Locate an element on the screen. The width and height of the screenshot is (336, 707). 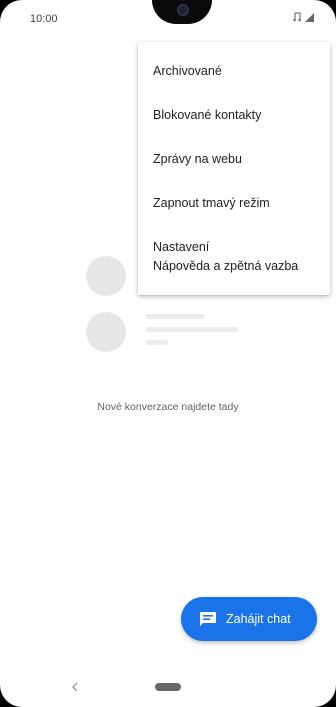
status-time: 10:00 is located at coordinates (44, 19).